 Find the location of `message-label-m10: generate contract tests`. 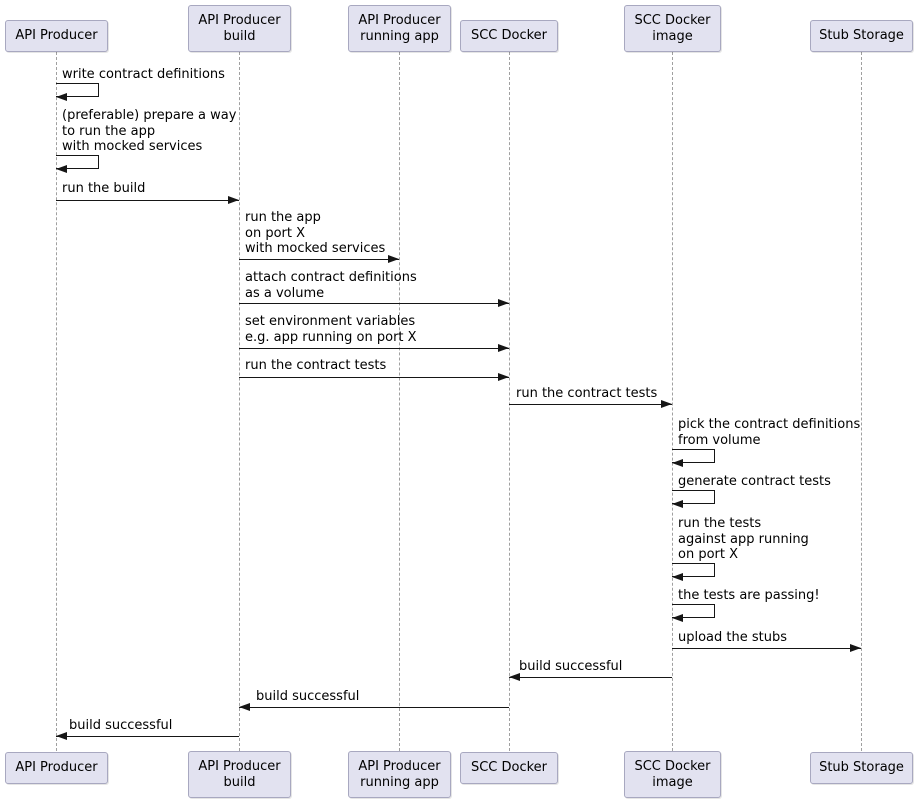

message-label-m10: generate contract tests is located at coordinates (754, 481).